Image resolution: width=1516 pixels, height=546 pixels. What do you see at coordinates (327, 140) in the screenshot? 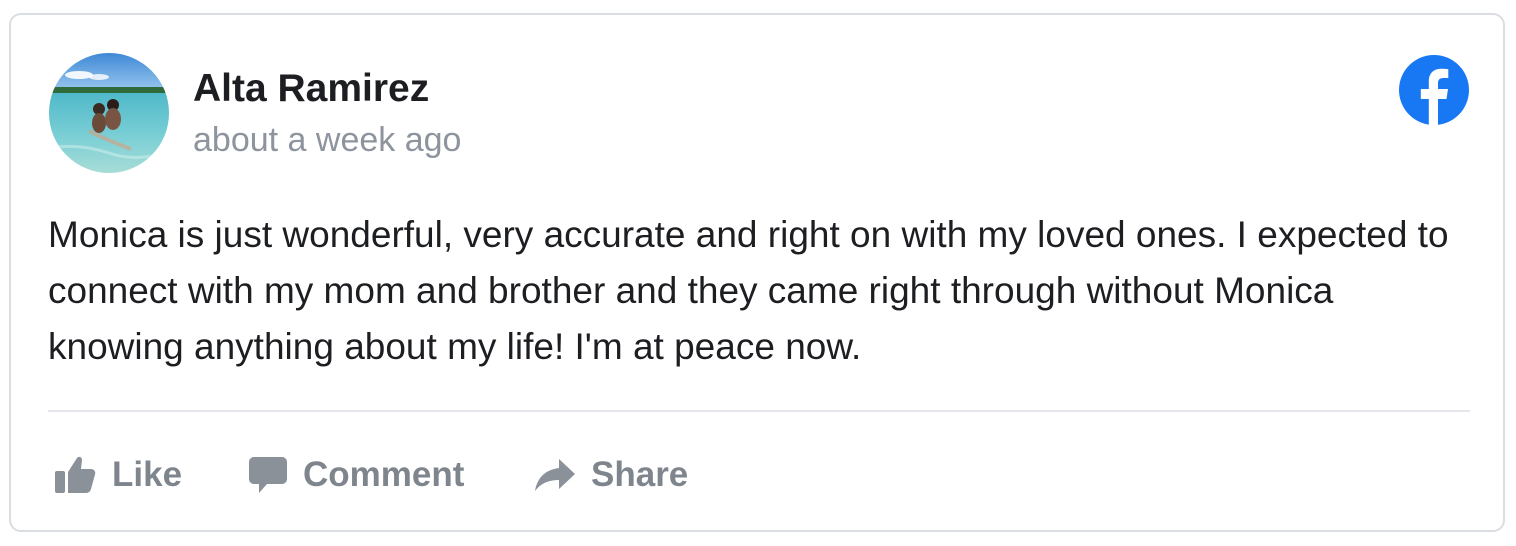
I see `post-timestamp: about a week ago` at bounding box center [327, 140].